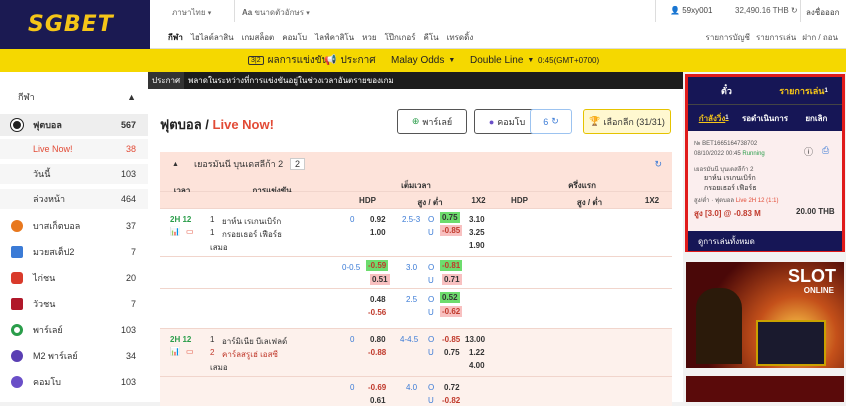 The width and height of the screenshot is (846, 406). I want to click on odds-cell: -0.69, so click(377, 387).